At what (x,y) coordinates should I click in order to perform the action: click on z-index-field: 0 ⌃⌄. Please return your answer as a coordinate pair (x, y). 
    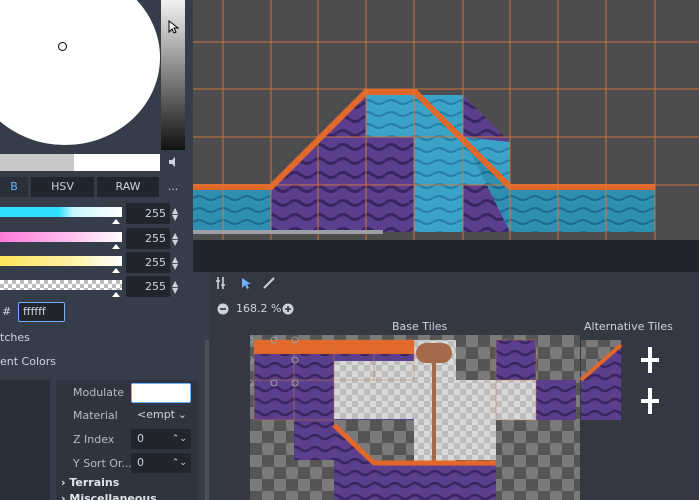
    Looking at the image, I should click on (161, 439).